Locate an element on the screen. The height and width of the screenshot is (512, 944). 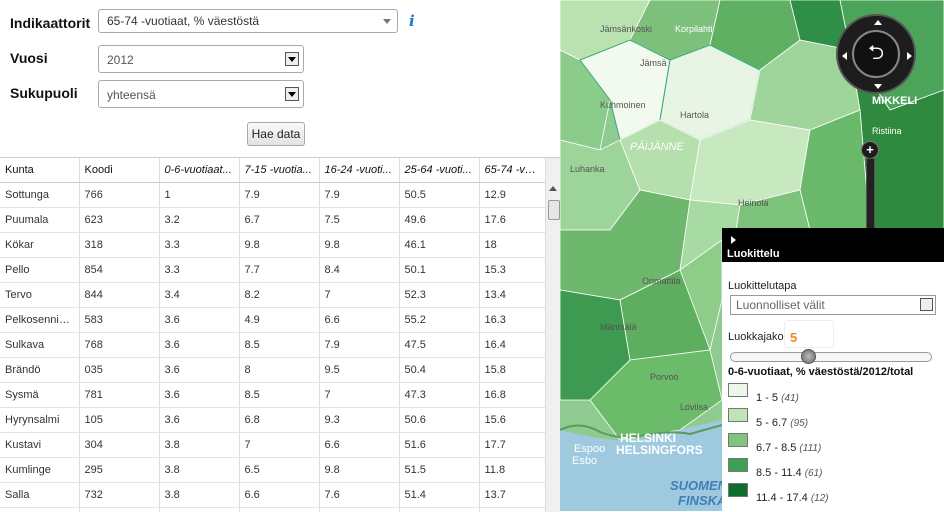
table-row: Kökar3183.39.89.846.118 is located at coordinates (272, 245).